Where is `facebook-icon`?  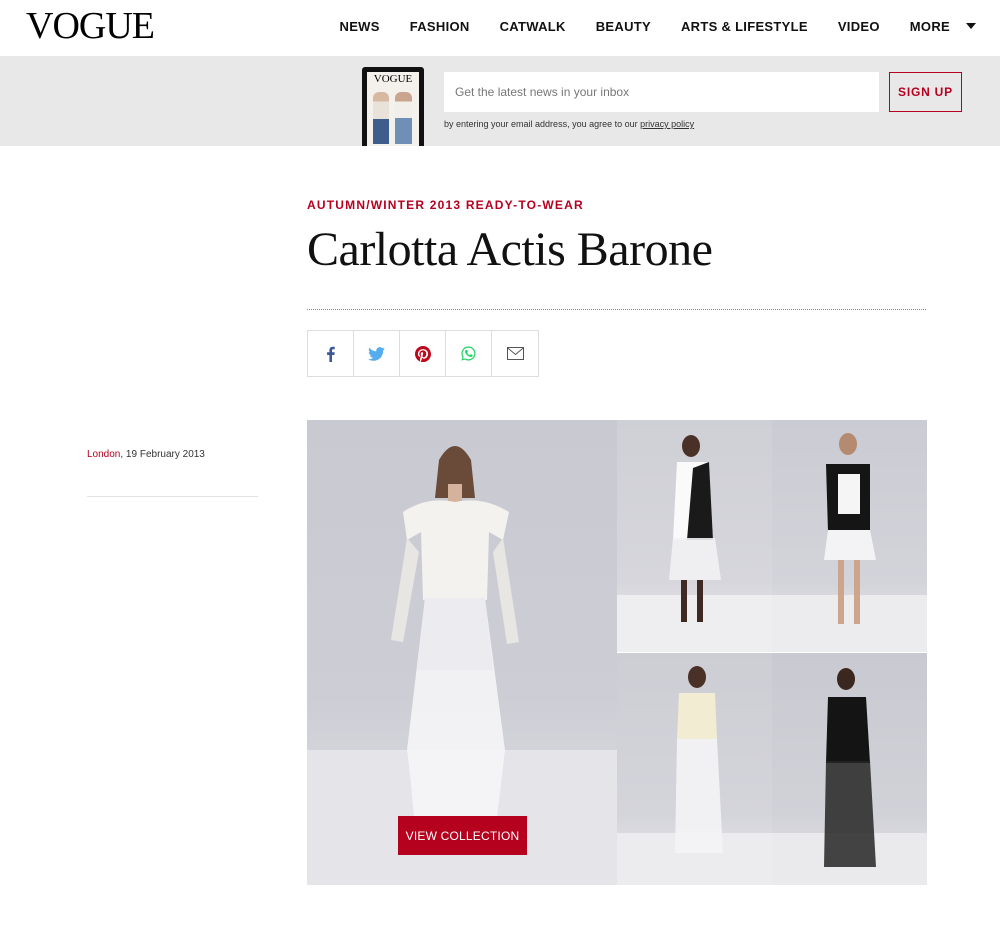 facebook-icon is located at coordinates (330, 354).